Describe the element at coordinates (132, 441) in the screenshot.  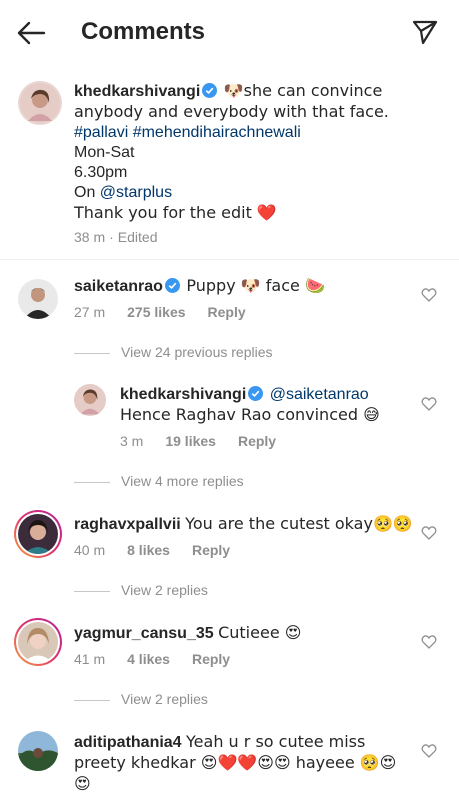
I see `reply-timestamp: 3 m` at that location.